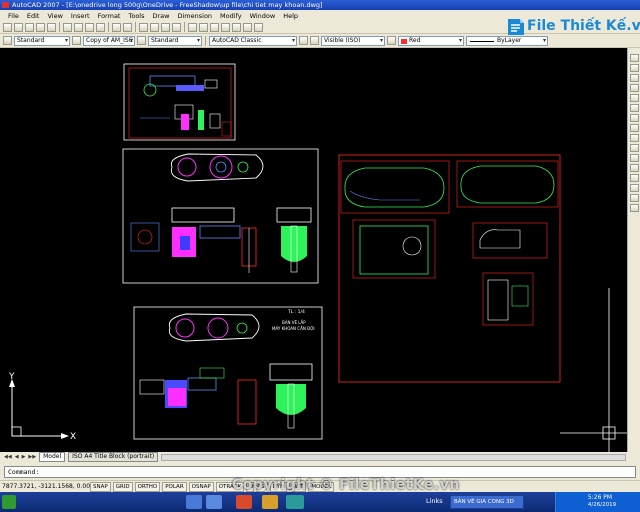 The width and height of the screenshot is (640, 512). I want to click on zoom-window-icon, so click(165, 27).